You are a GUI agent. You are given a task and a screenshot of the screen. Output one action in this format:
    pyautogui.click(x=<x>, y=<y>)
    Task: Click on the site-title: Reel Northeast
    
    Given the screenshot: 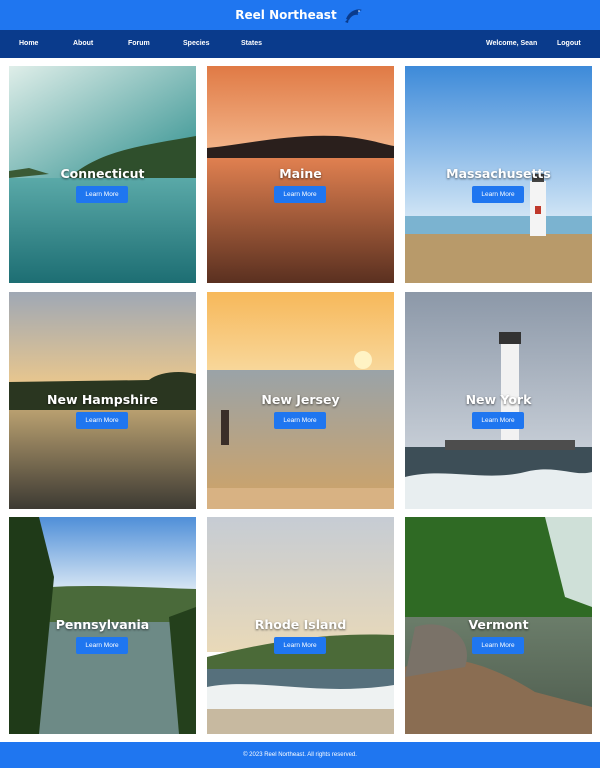 What is the action you would take?
    pyautogui.click(x=286, y=15)
    